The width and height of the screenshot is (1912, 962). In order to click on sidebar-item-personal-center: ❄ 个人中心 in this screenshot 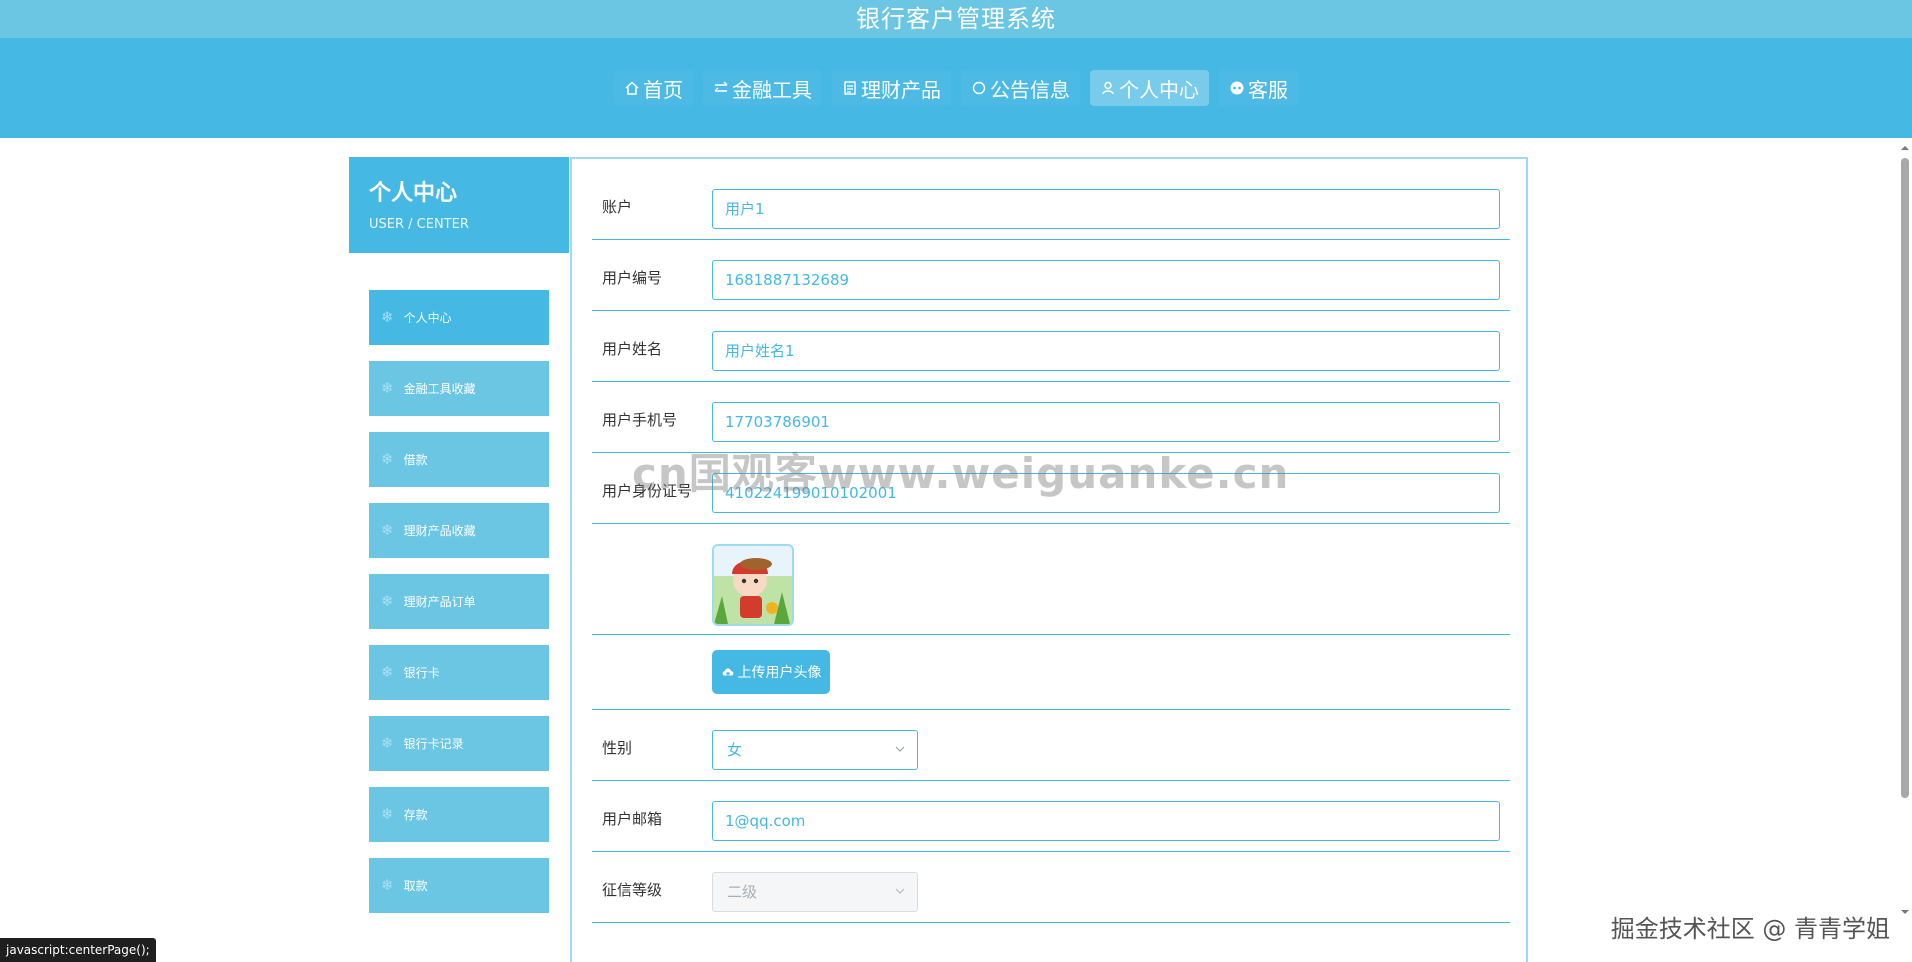, I will do `click(459, 317)`.